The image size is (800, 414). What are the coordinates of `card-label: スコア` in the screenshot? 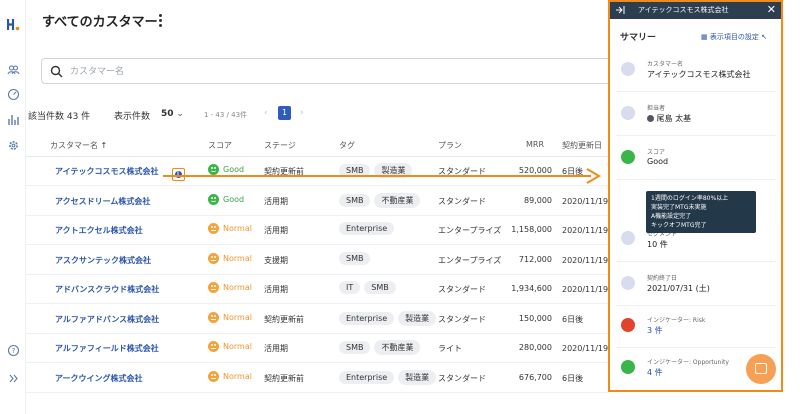 It's located at (656, 152).